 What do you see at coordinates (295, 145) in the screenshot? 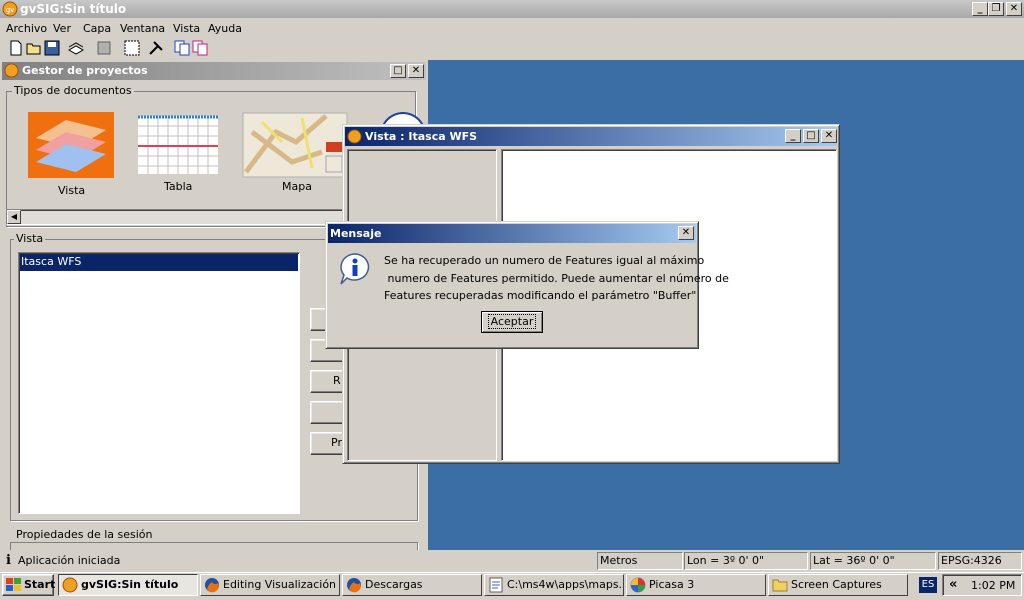
I see `mapa-icon` at bounding box center [295, 145].